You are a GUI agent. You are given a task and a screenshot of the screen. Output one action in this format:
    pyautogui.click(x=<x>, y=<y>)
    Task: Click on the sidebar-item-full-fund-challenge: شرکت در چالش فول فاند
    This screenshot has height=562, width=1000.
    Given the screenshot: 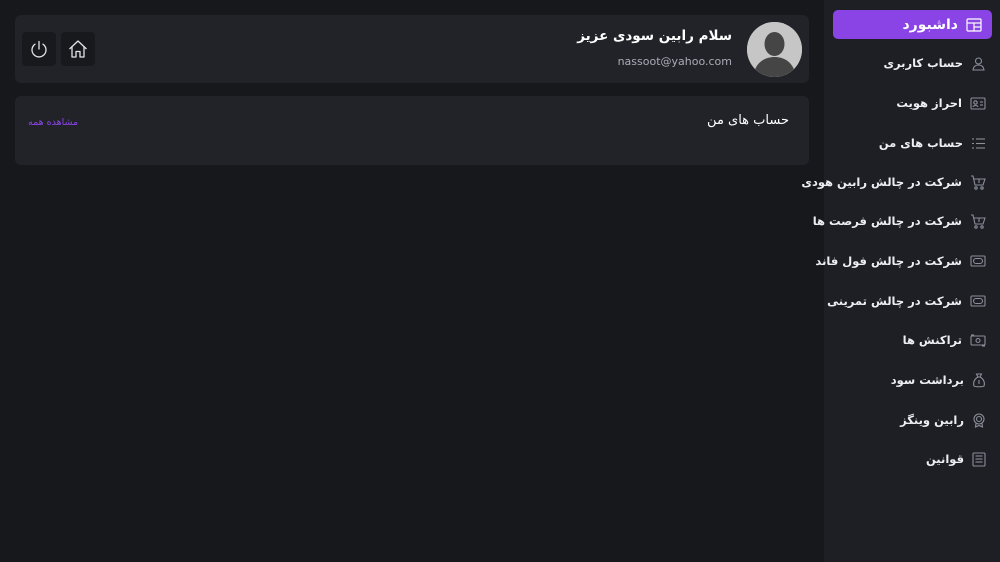 What is the action you would take?
    pyautogui.click(x=907, y=261)
    